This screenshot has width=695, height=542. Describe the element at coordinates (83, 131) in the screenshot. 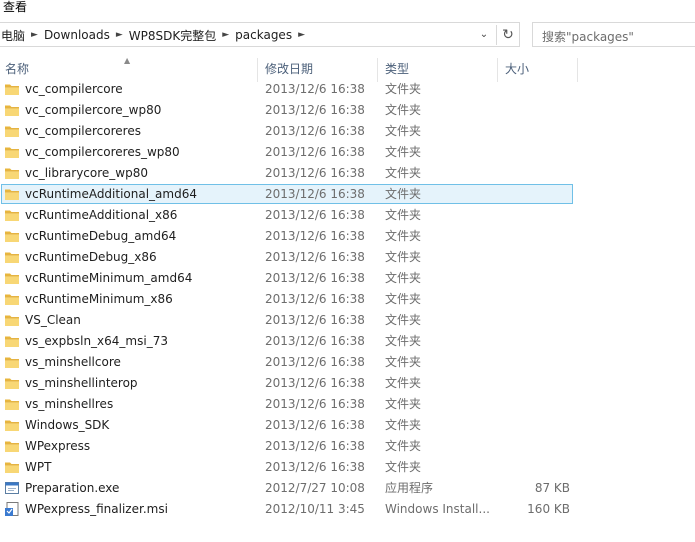

I see `file-name: vc_compilercoreres` at that location.